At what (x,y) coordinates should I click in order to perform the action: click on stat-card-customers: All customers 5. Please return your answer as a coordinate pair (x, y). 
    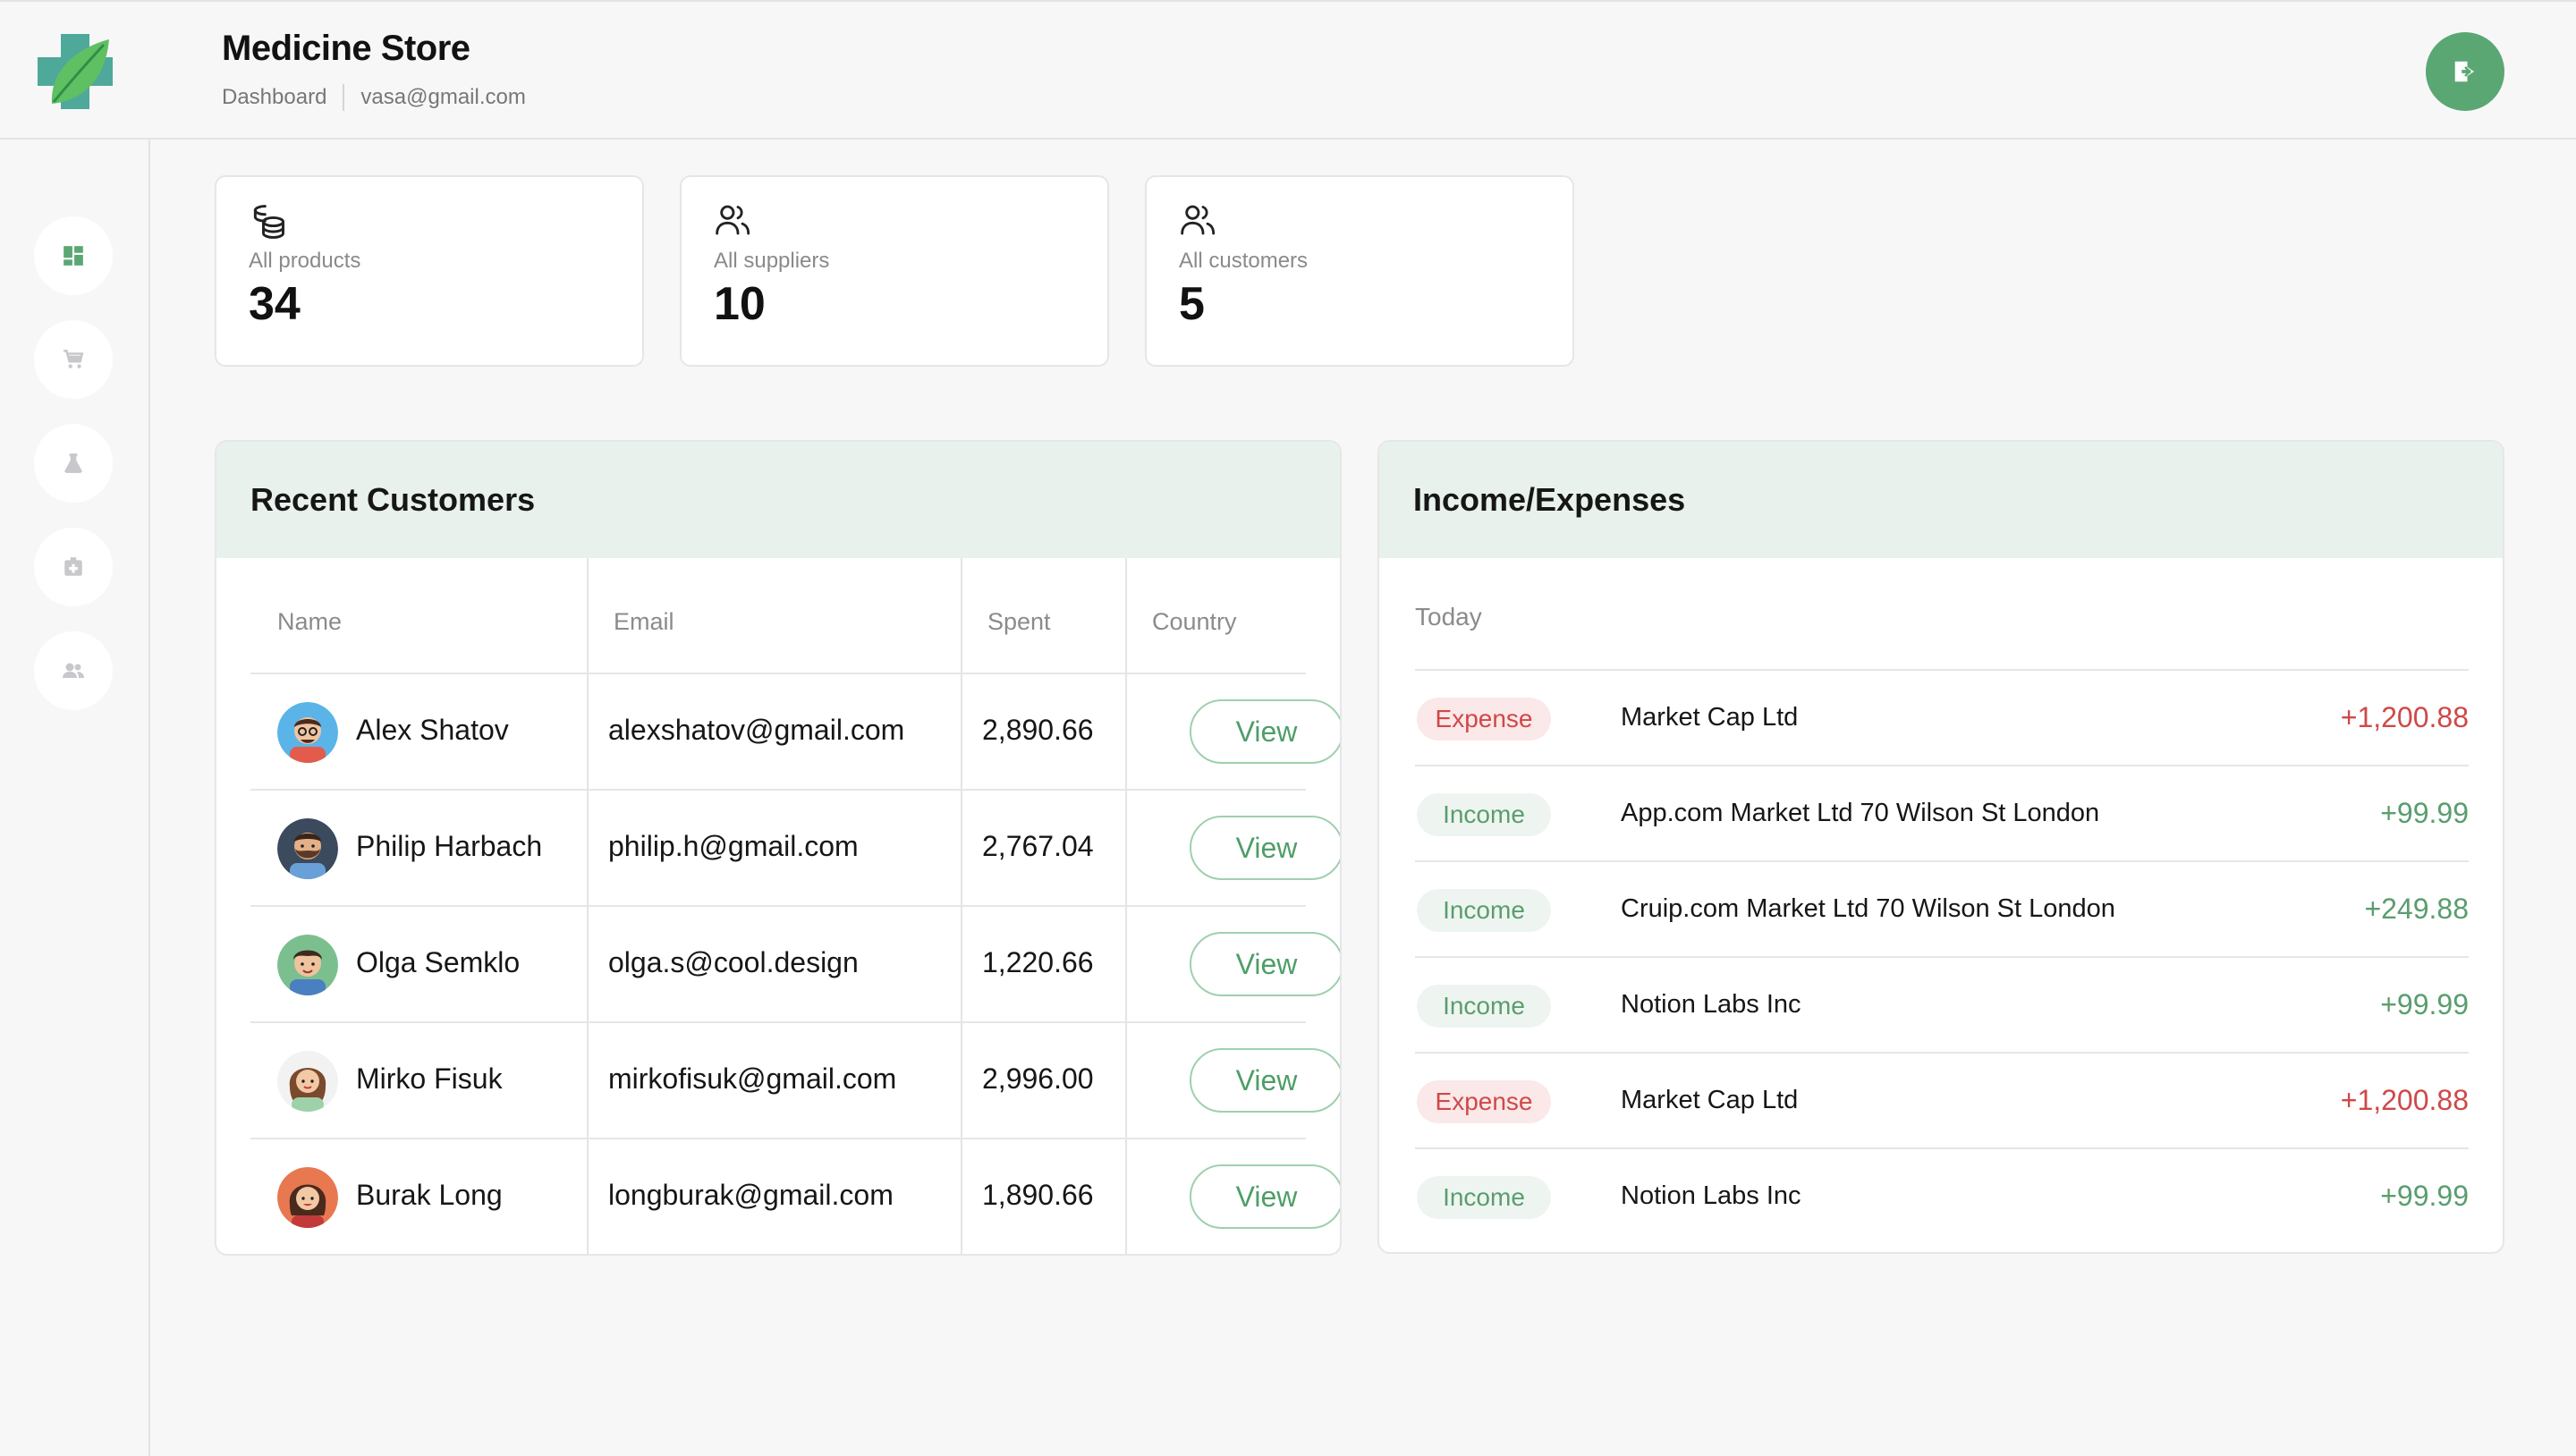
    Looking at the image, I should click on (1359, 271).